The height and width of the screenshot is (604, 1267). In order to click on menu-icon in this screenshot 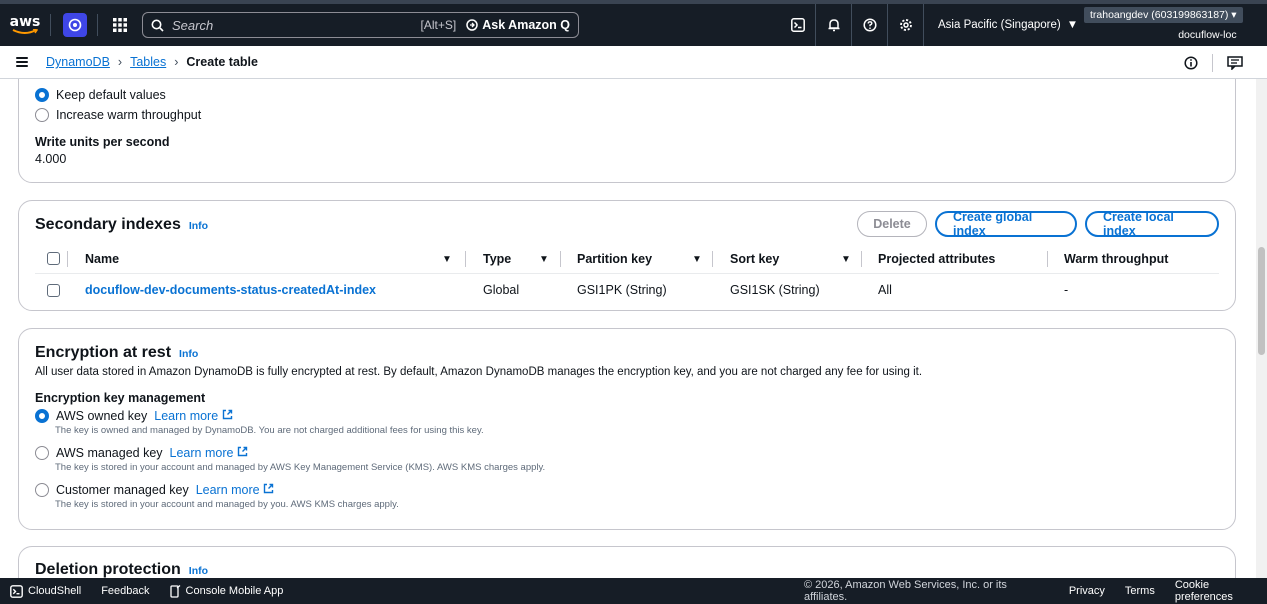, I will do `click(22, 62)`.